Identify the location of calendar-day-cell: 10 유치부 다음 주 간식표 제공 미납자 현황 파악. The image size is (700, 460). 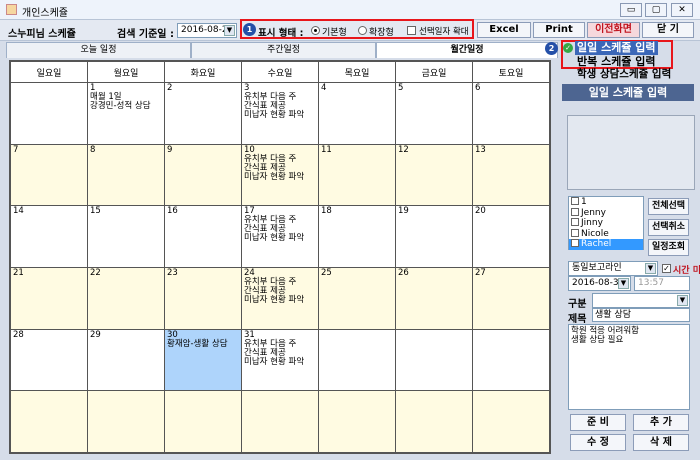
(280, 175).